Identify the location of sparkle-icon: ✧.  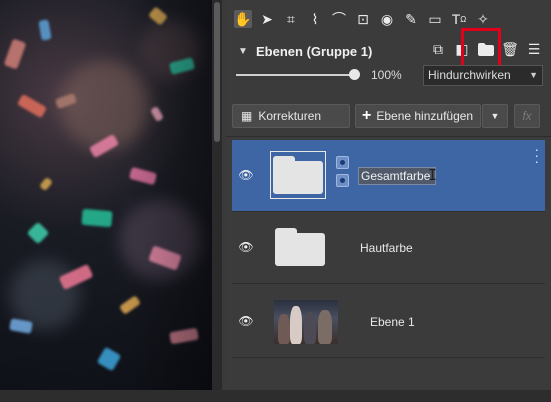
(483, 19).